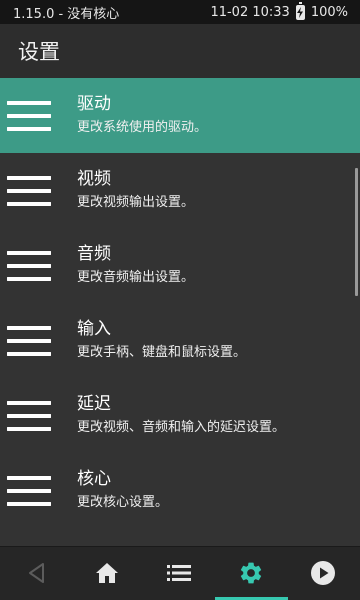 This screenshot has height=600, width=360. What do you see at coordinates (180, 51) in the screenshot?
I see `app-header: 设置` at bounding box center [180, 51].